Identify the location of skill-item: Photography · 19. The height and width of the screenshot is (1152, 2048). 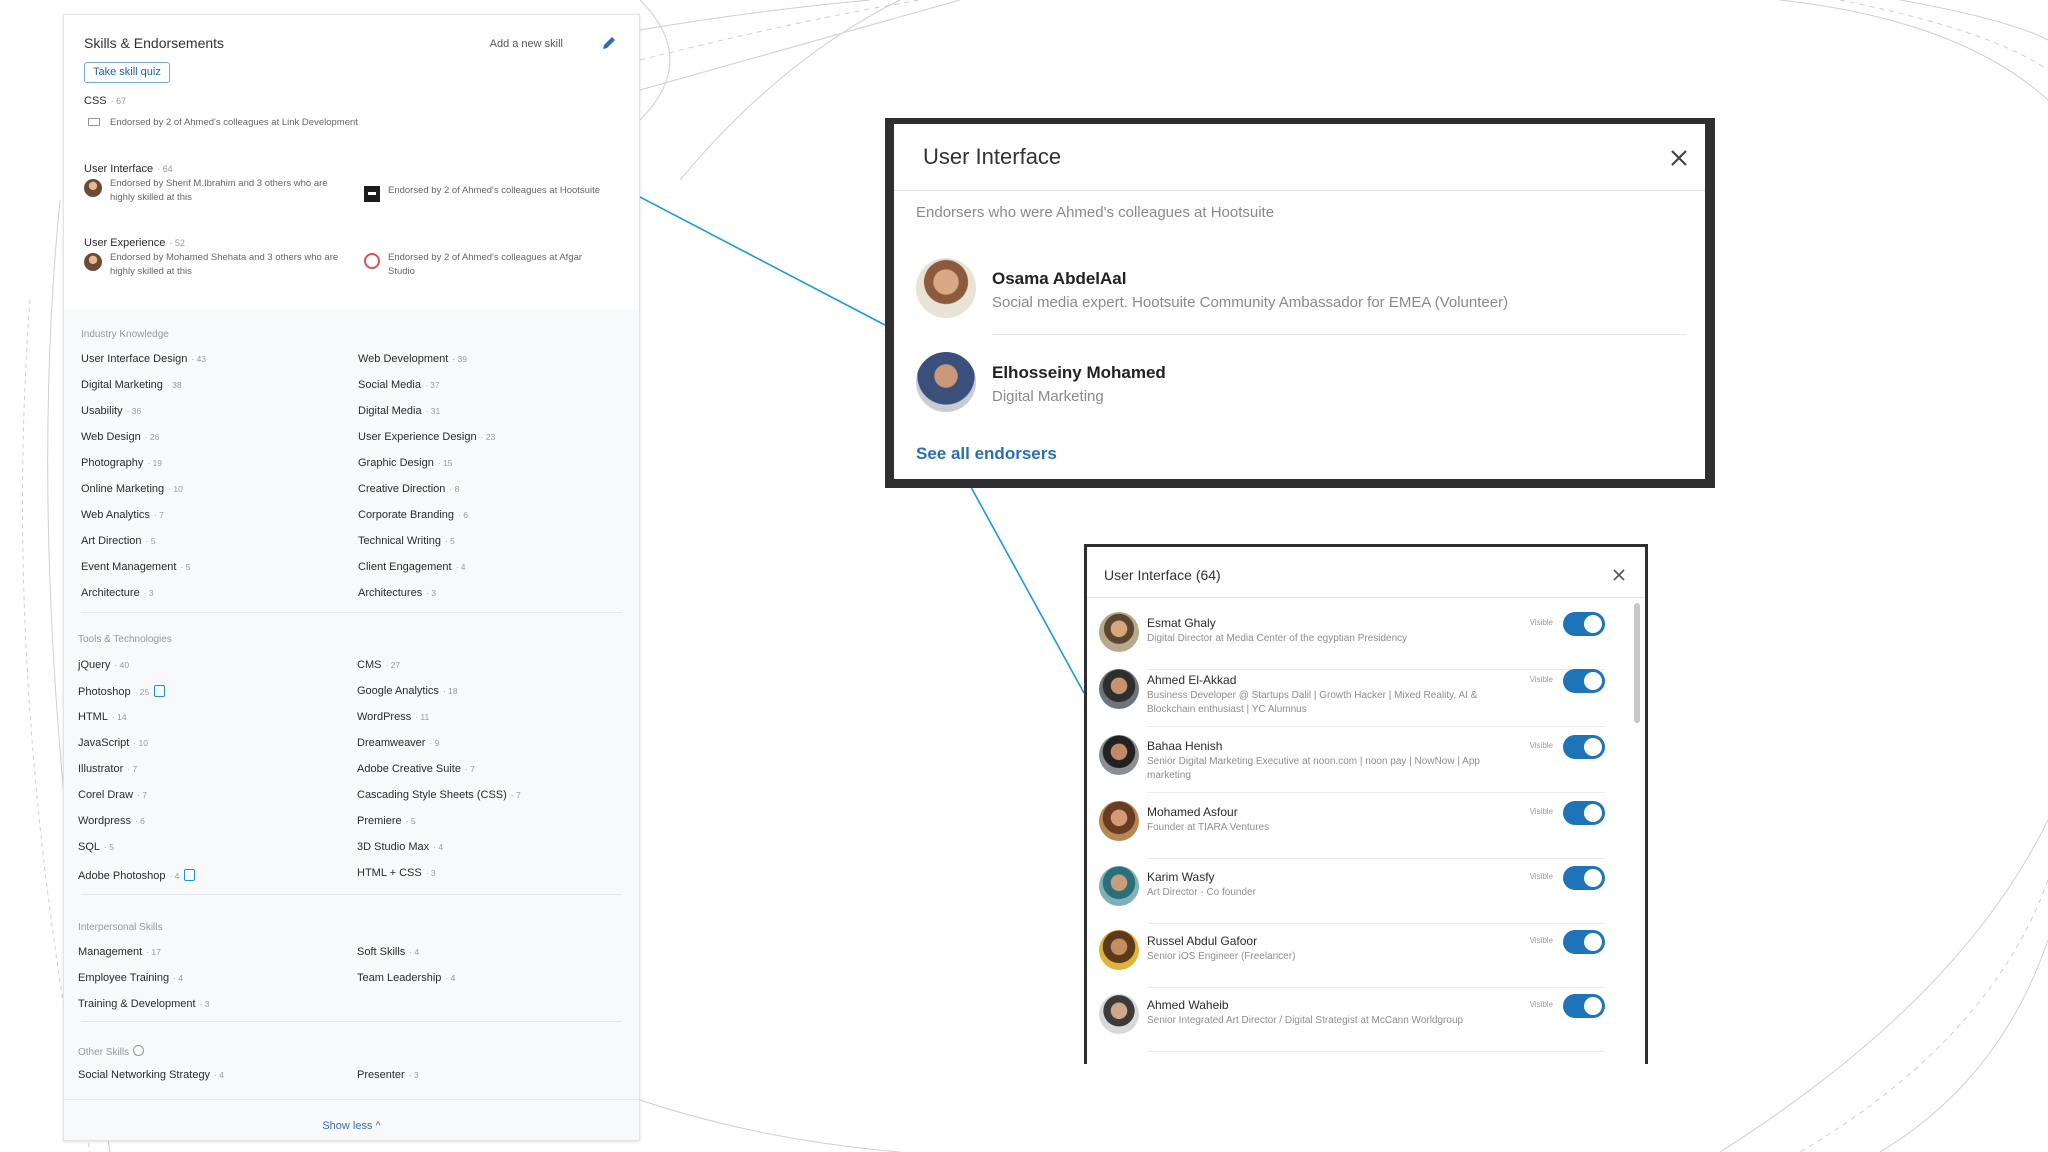
(121, 463).